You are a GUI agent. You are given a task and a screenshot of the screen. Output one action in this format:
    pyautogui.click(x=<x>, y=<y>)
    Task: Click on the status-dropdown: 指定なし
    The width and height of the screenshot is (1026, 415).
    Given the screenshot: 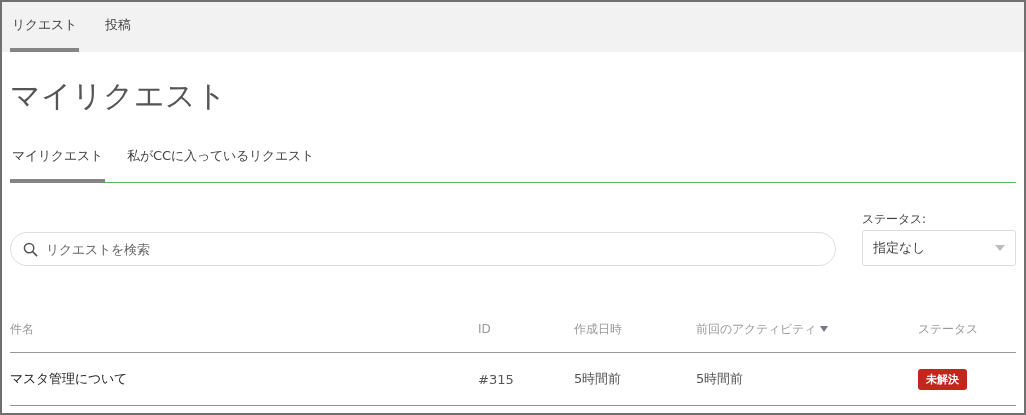 What is the action you would take?
    pyautogui.click(x=939, y=248)
    